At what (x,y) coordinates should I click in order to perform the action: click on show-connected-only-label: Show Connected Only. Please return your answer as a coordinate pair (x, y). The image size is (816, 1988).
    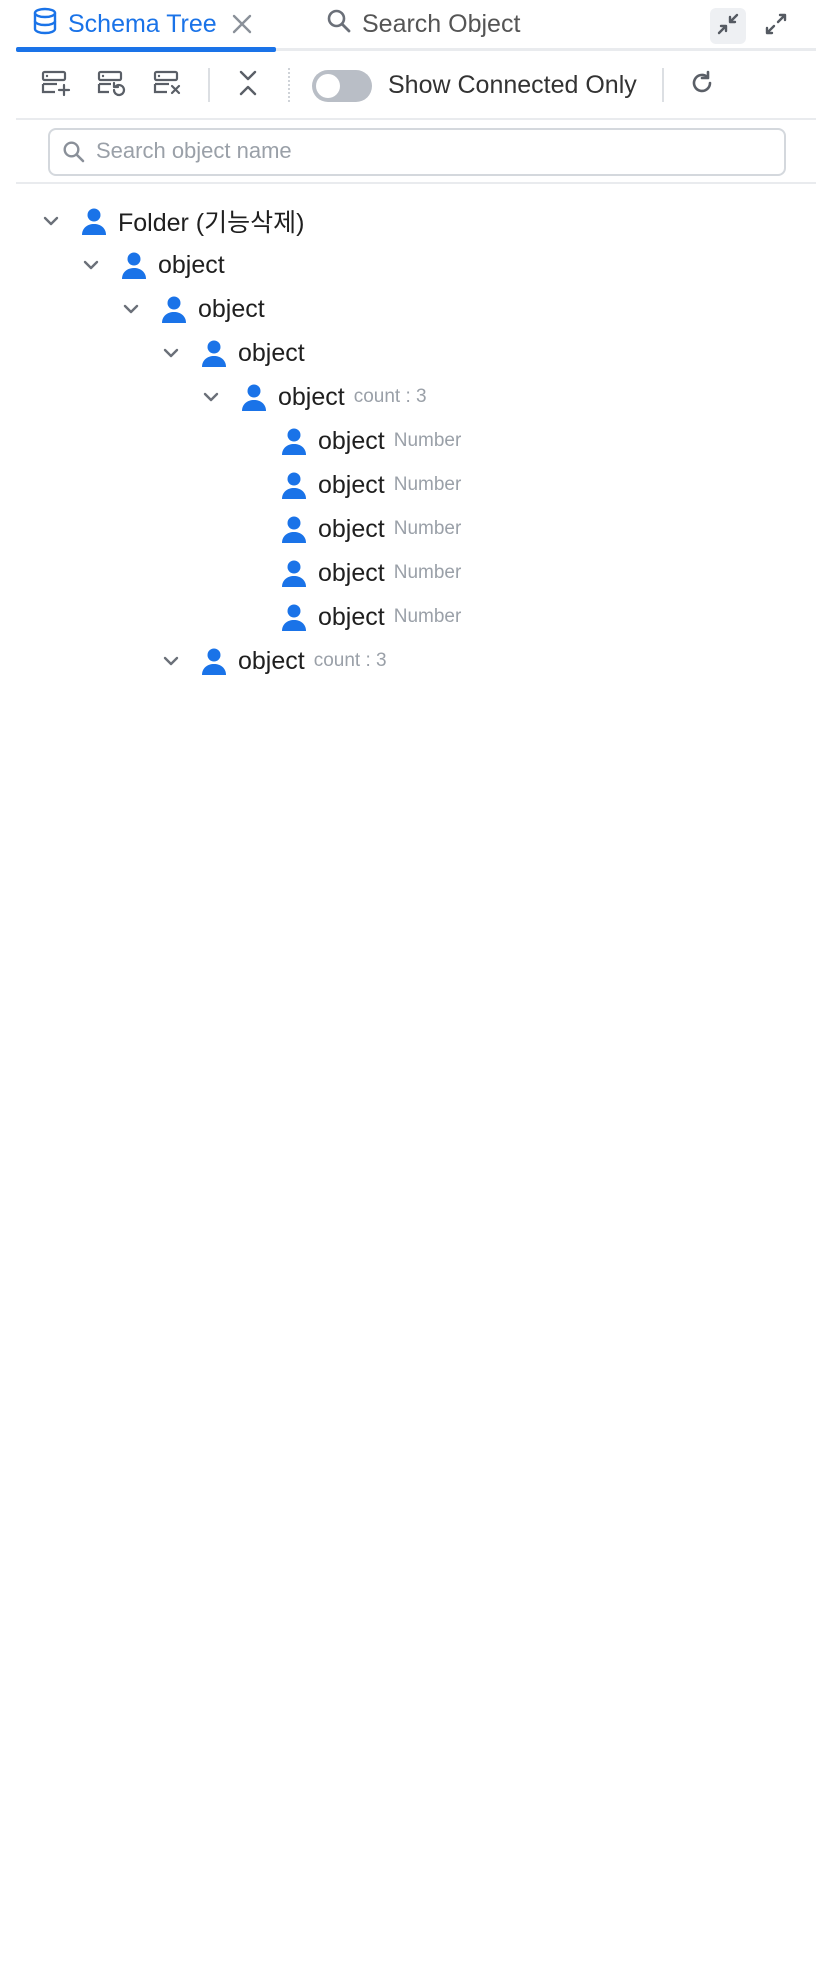
    Looking at the image, I should click on (512, 85).